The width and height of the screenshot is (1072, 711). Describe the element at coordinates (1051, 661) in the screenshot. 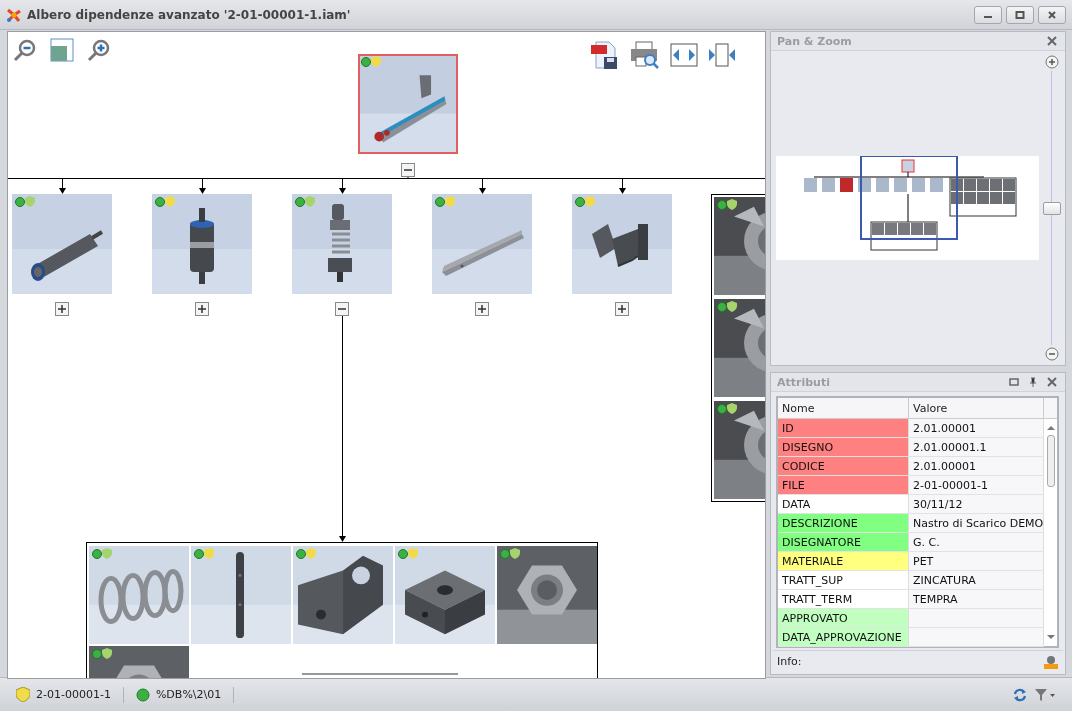

I see `user-icon` at that location.